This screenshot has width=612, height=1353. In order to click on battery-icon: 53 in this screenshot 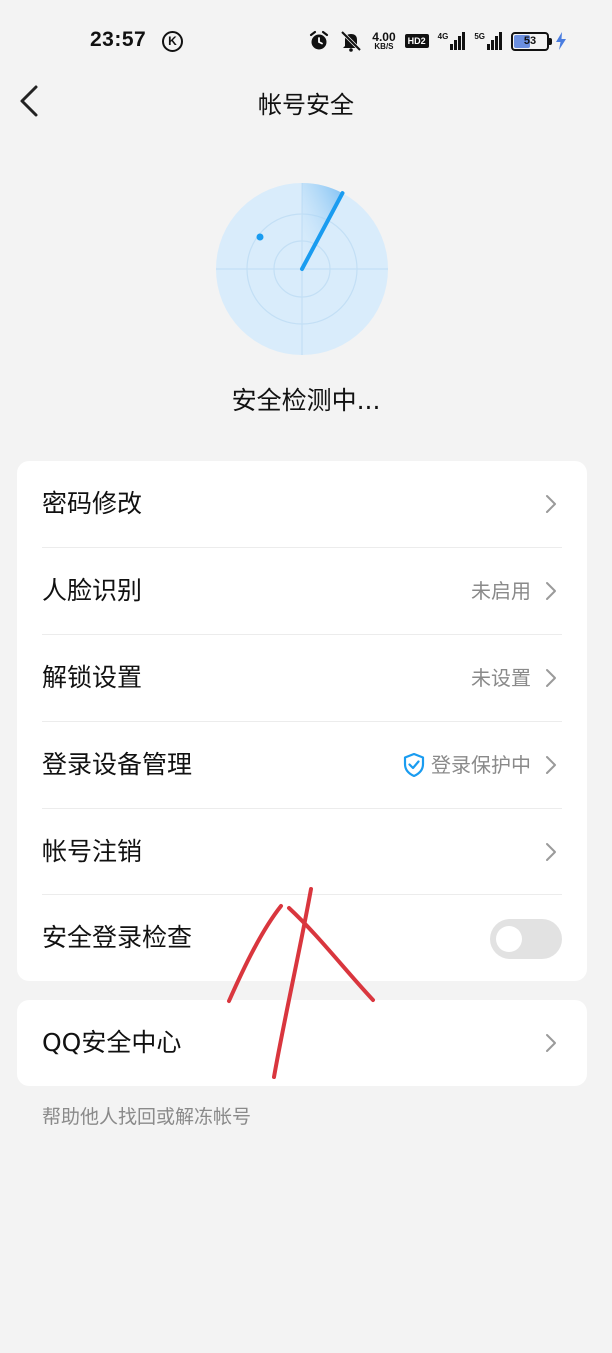, I will do `click(538, 41)`.